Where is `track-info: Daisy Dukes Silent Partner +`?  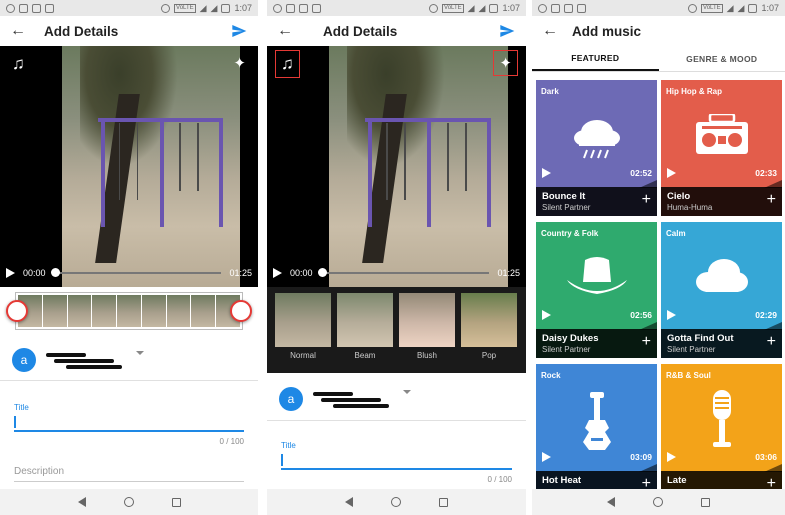
track-info: Daisy Dukes Silent Partner + is located at coordinates (596, 343).